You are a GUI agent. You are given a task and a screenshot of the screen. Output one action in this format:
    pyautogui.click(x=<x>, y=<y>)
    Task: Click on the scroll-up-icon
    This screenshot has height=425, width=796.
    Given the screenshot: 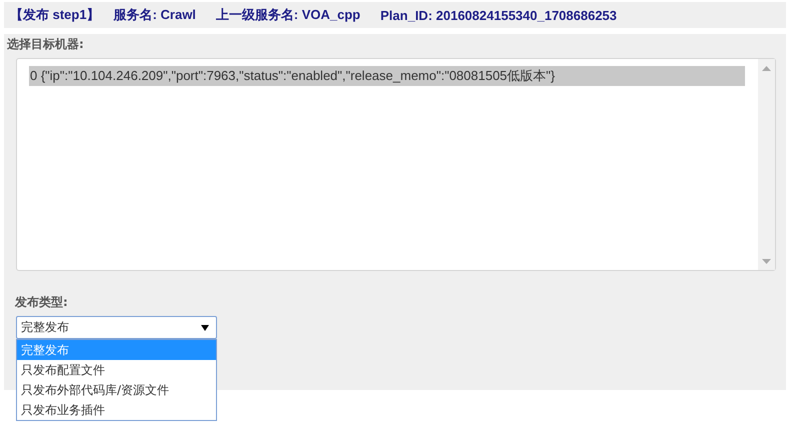 What is the action you would take?
    pyautogui.click(x=766, y=68)
    